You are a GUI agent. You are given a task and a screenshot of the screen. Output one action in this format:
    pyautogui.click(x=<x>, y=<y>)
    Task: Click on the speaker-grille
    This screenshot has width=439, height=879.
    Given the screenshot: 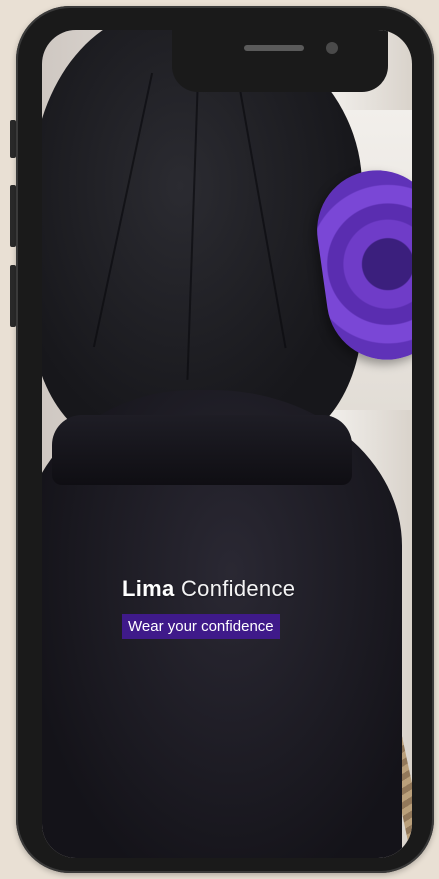 What is the action you would take?
    pyautogui.click(x=274, y=48)
    